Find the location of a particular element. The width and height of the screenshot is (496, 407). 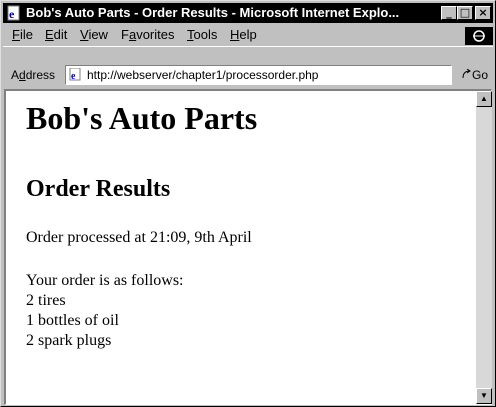

menu-file: File is located at coordinates (22, 35).